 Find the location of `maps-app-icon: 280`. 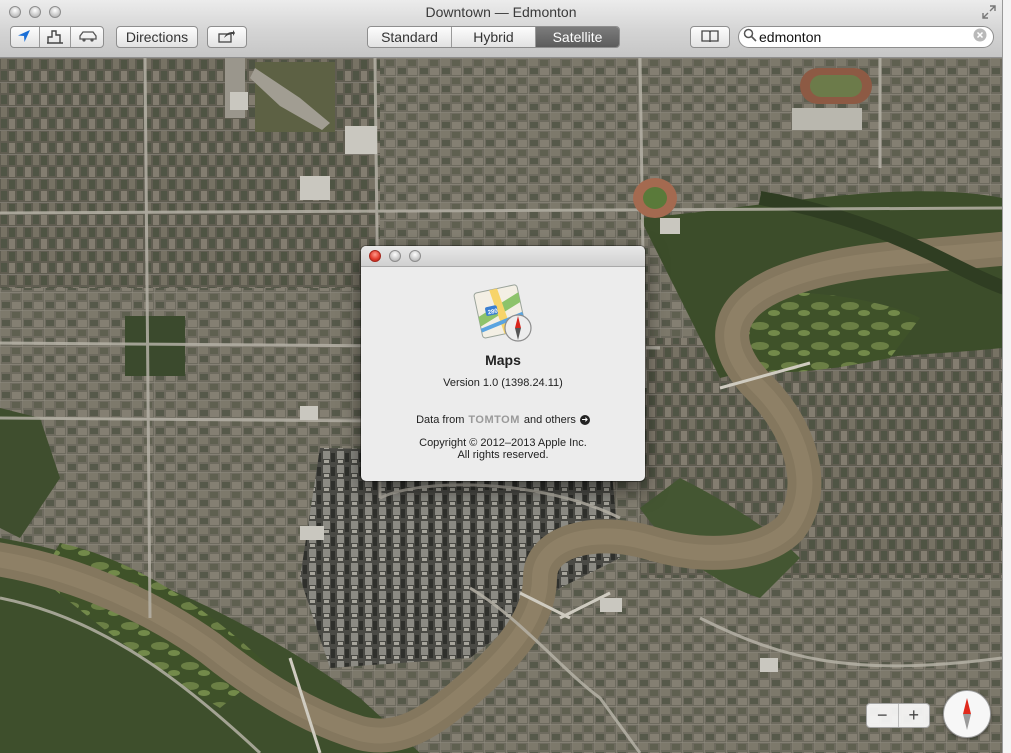

maps-app-icon: 280 is located at coordinates (504, 314).